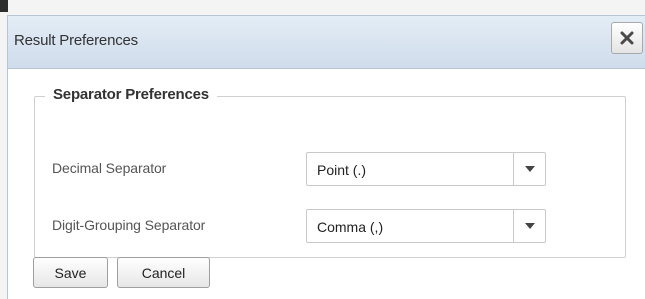  What do you see at coordinates (76, 40) in the screenshot?
I see `dialog-title: Result Preferences` at bounding box center [76, 40].